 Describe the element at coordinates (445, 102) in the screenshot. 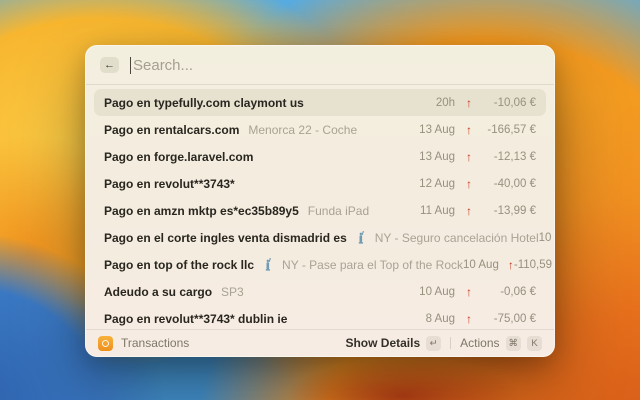

I see `row-date: 20h` at that location.